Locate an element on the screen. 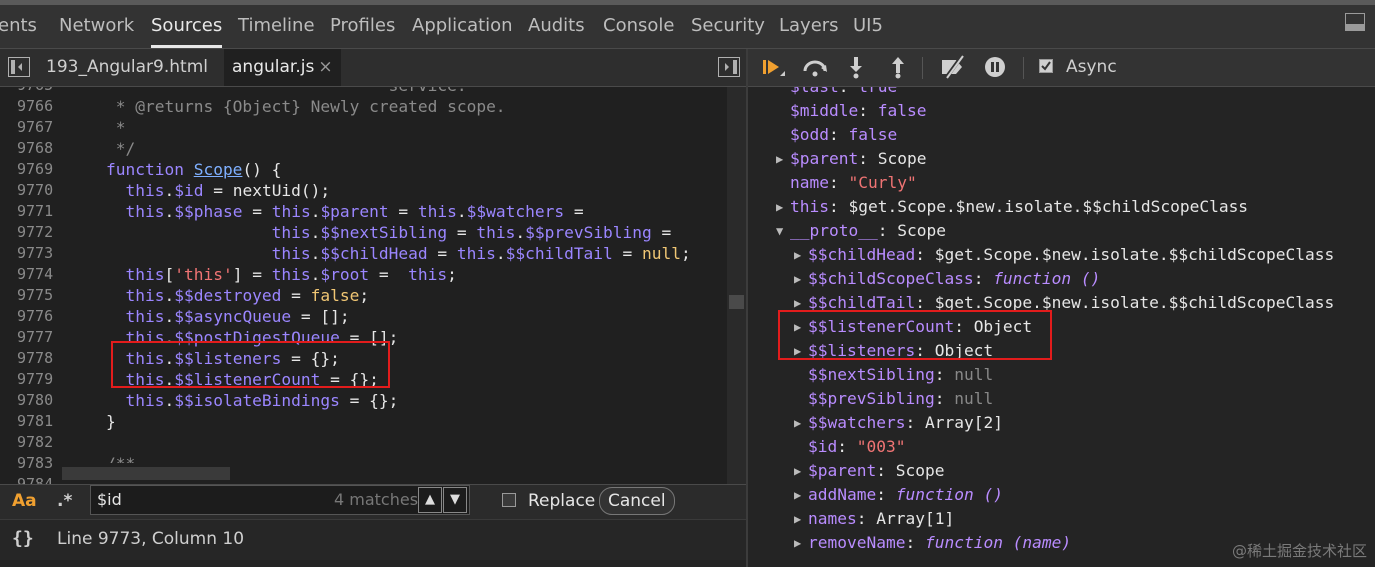  scope-row: ▶ $$childScopeClass: function () is located at coordinates (947, 279).